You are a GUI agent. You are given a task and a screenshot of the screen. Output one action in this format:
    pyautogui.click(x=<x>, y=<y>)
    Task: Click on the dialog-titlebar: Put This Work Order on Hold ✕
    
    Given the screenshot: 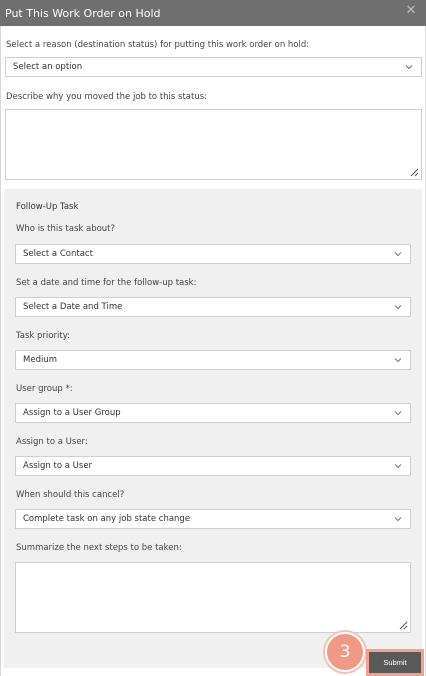 What is the action you would take?
    pyautogui.click(x=213, y=13)
    